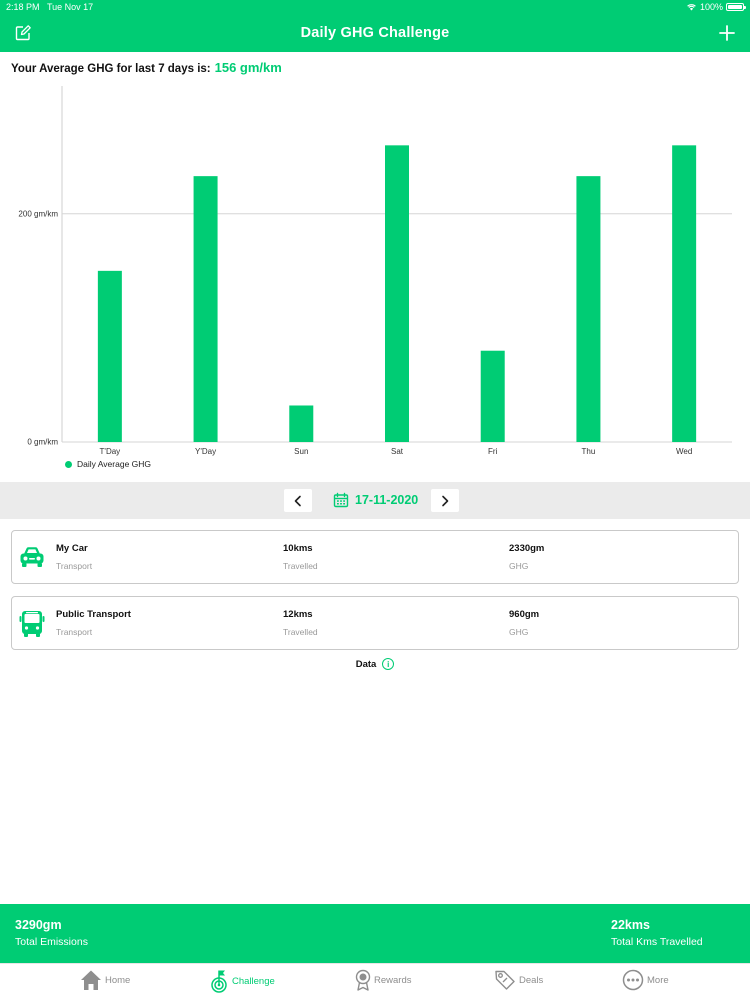  Describe the element at coordinates (524, 623) in the screenshot. I see `trip-ghg-column: 960gm GHG` at that location.